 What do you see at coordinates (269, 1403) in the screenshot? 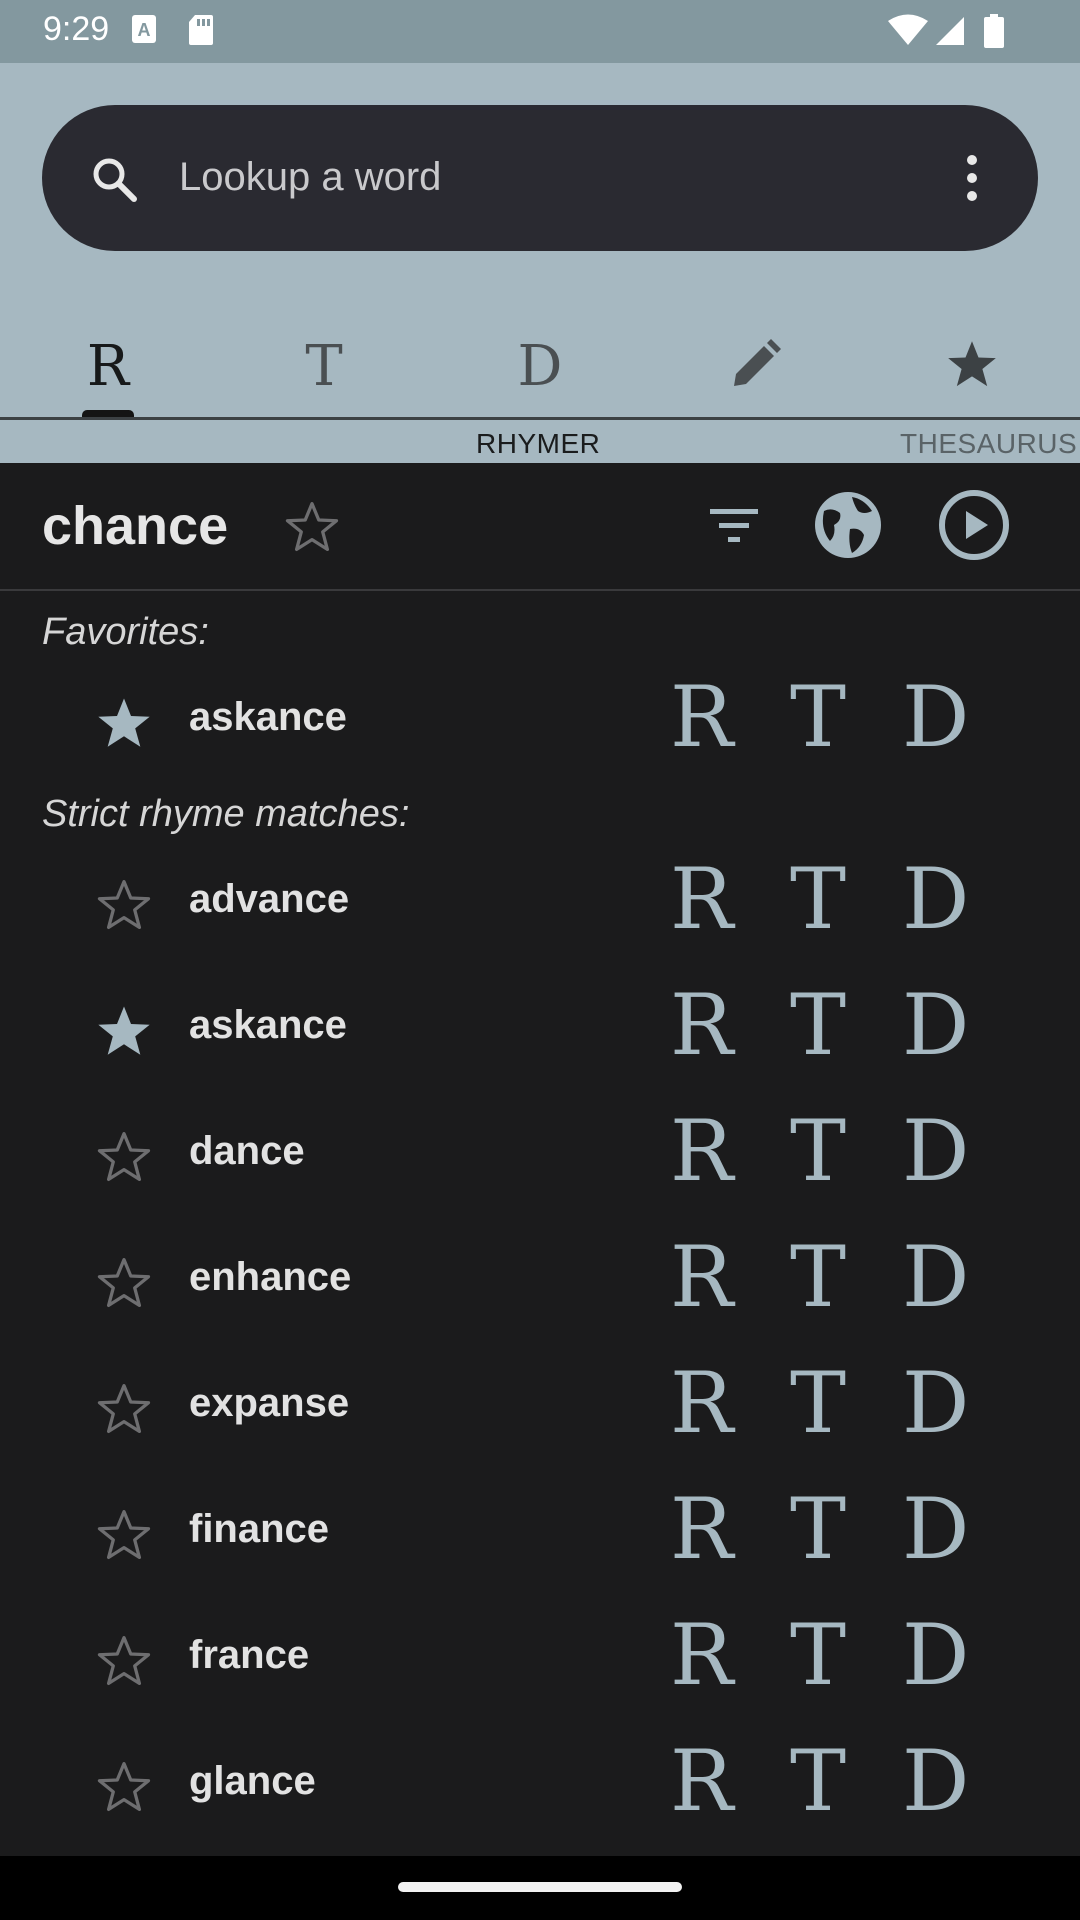
I see `word-label: expanse` at bounding box center [269, 1403].